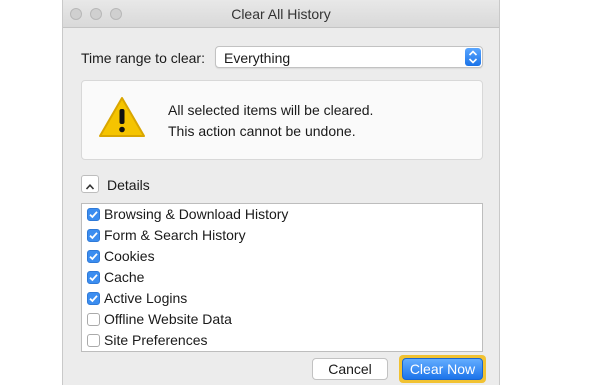  Describe the element at coordinates (349, 57) in the screenshot. I see `time-range-select: Everything` at that location.